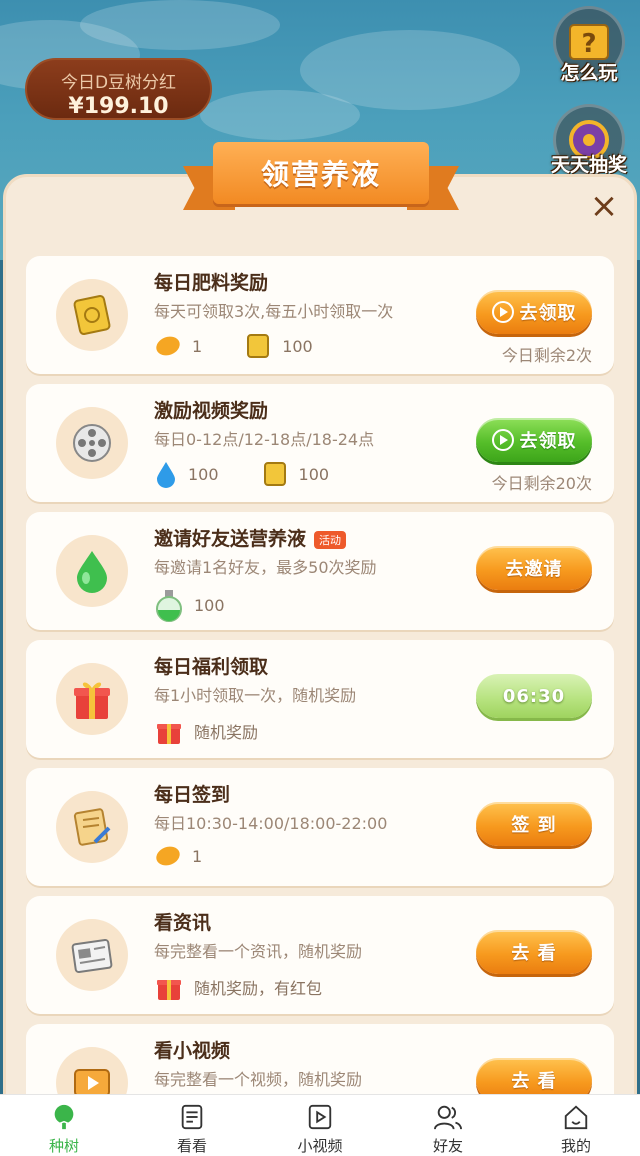 The image size is (640, 1156). Describe the element at coordinates (192, 795) in the screenshot. I see `task-title: 每日签到` at that location.